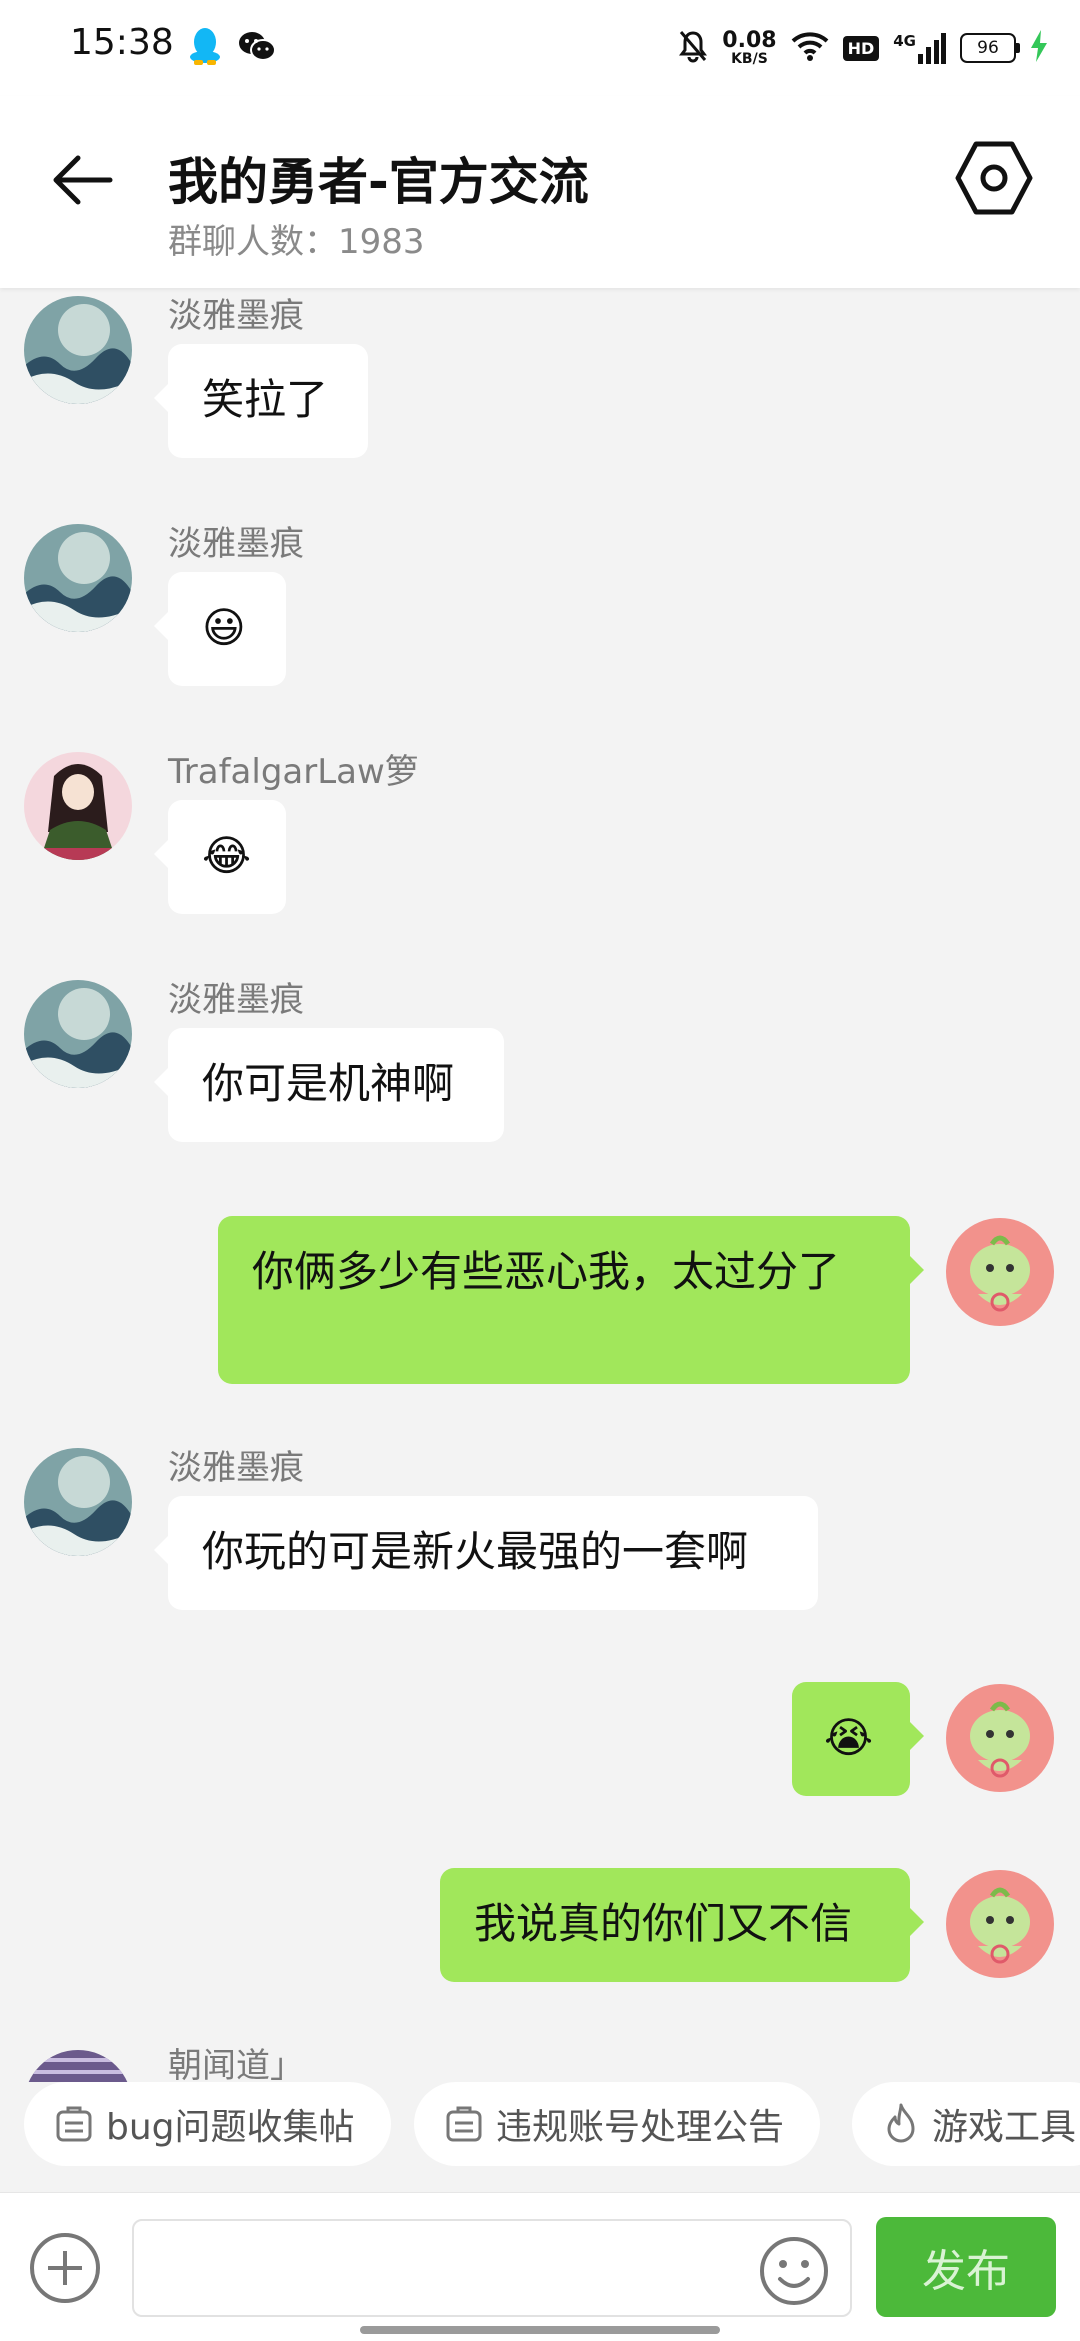 This screenshot has height=2341, width=1080. I want to click on message-bubble: 我说真的你们又不信, so click(682, 1925).